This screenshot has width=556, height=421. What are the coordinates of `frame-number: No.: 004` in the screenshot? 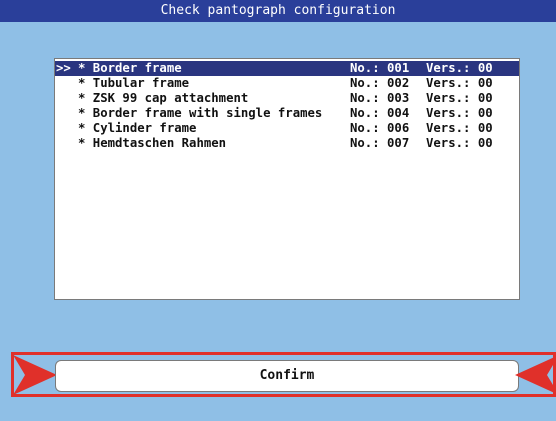 It's located at (380, 113).